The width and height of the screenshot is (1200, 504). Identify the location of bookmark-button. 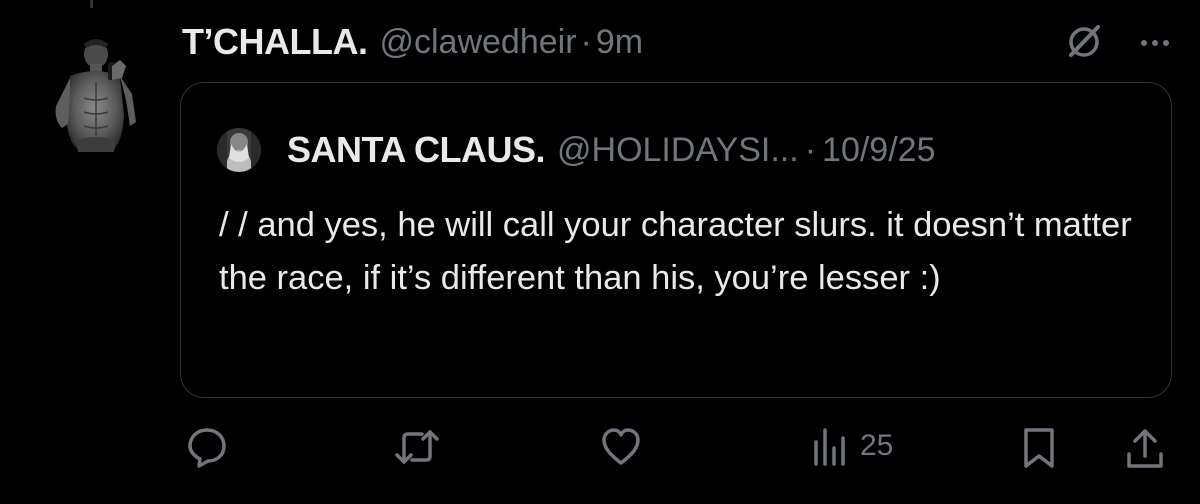
(1039, 448).